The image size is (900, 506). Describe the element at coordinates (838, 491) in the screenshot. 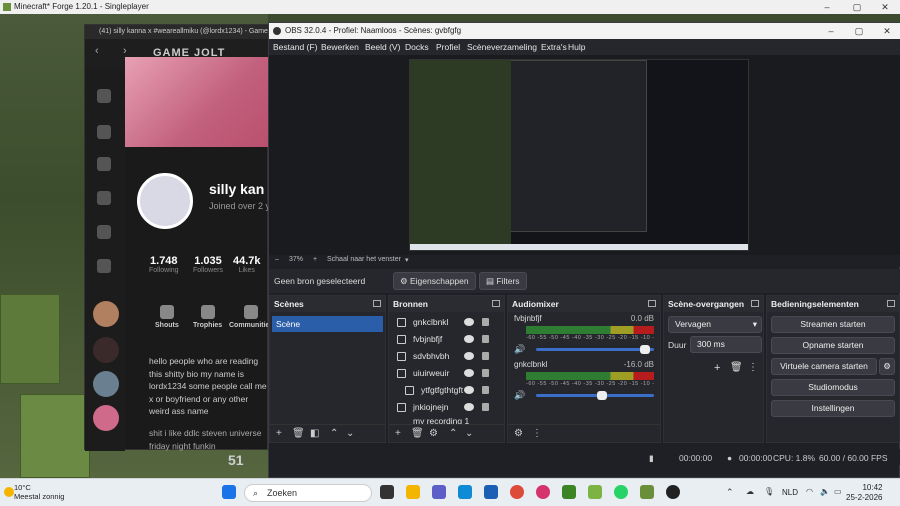

I see `battery-icon: ▭` at that location.